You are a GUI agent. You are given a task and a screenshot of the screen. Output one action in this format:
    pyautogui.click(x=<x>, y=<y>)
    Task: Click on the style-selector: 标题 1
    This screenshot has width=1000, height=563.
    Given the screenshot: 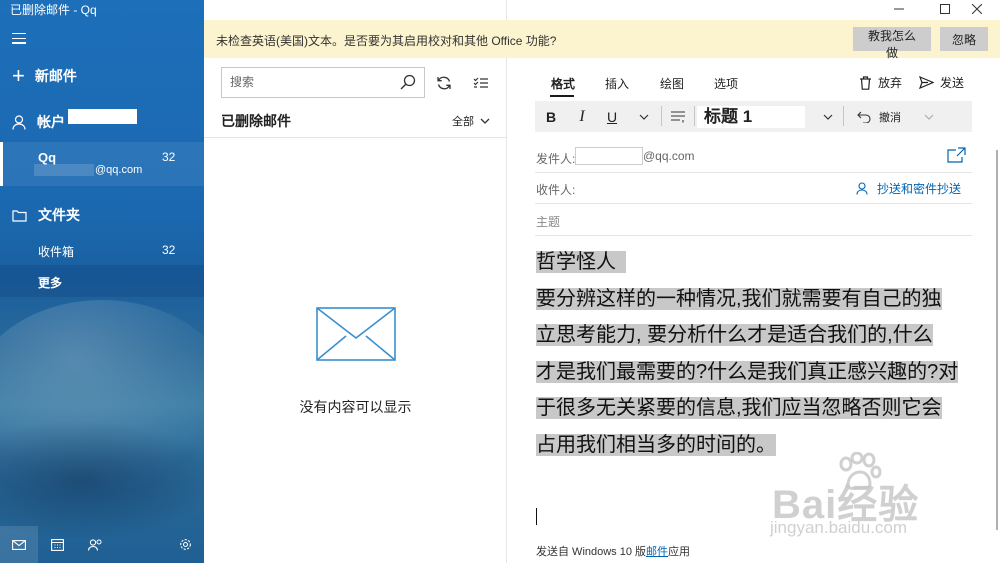 What is the action you would take?
    pyautogui.click(x=751, y=117)
    